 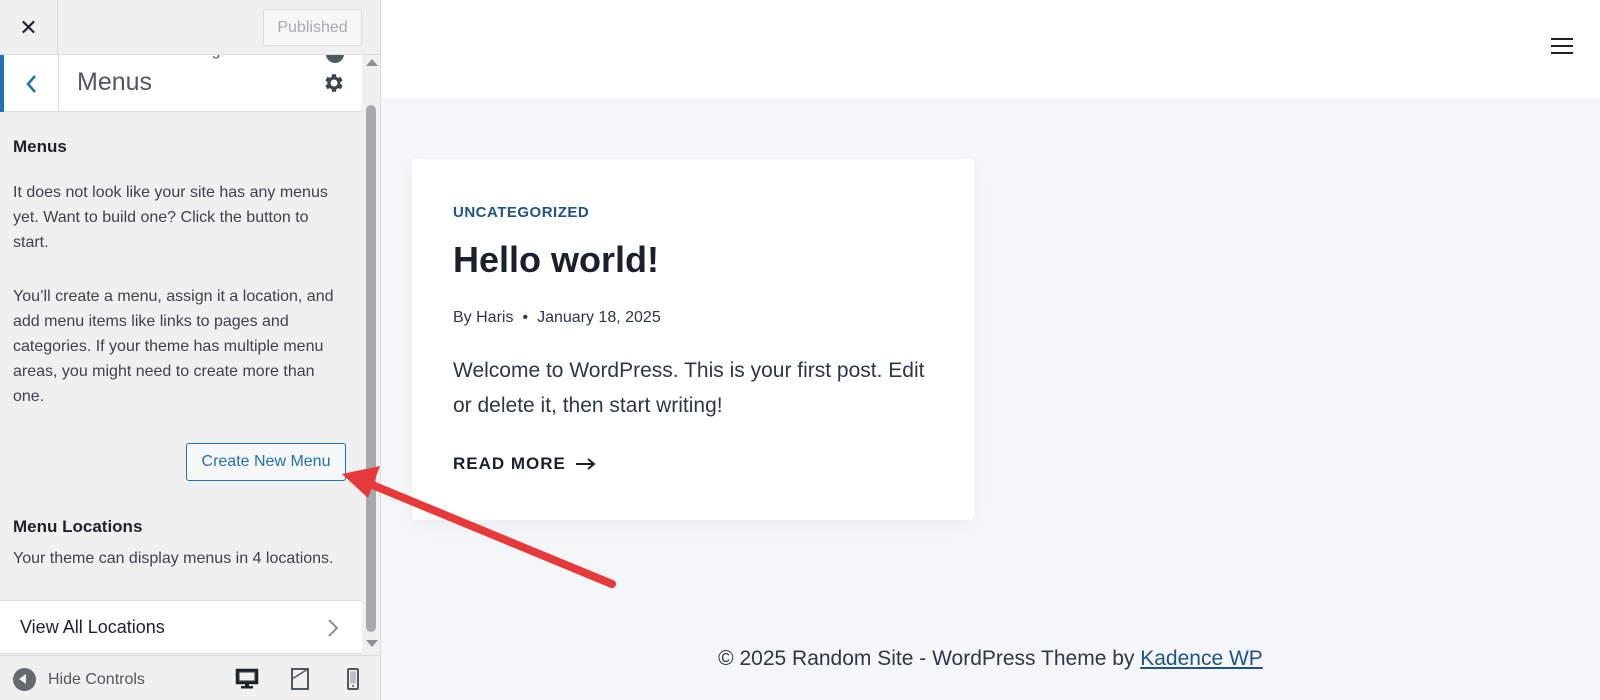 I want to click on scroll-up-arrow, so click(x=372, y=62).